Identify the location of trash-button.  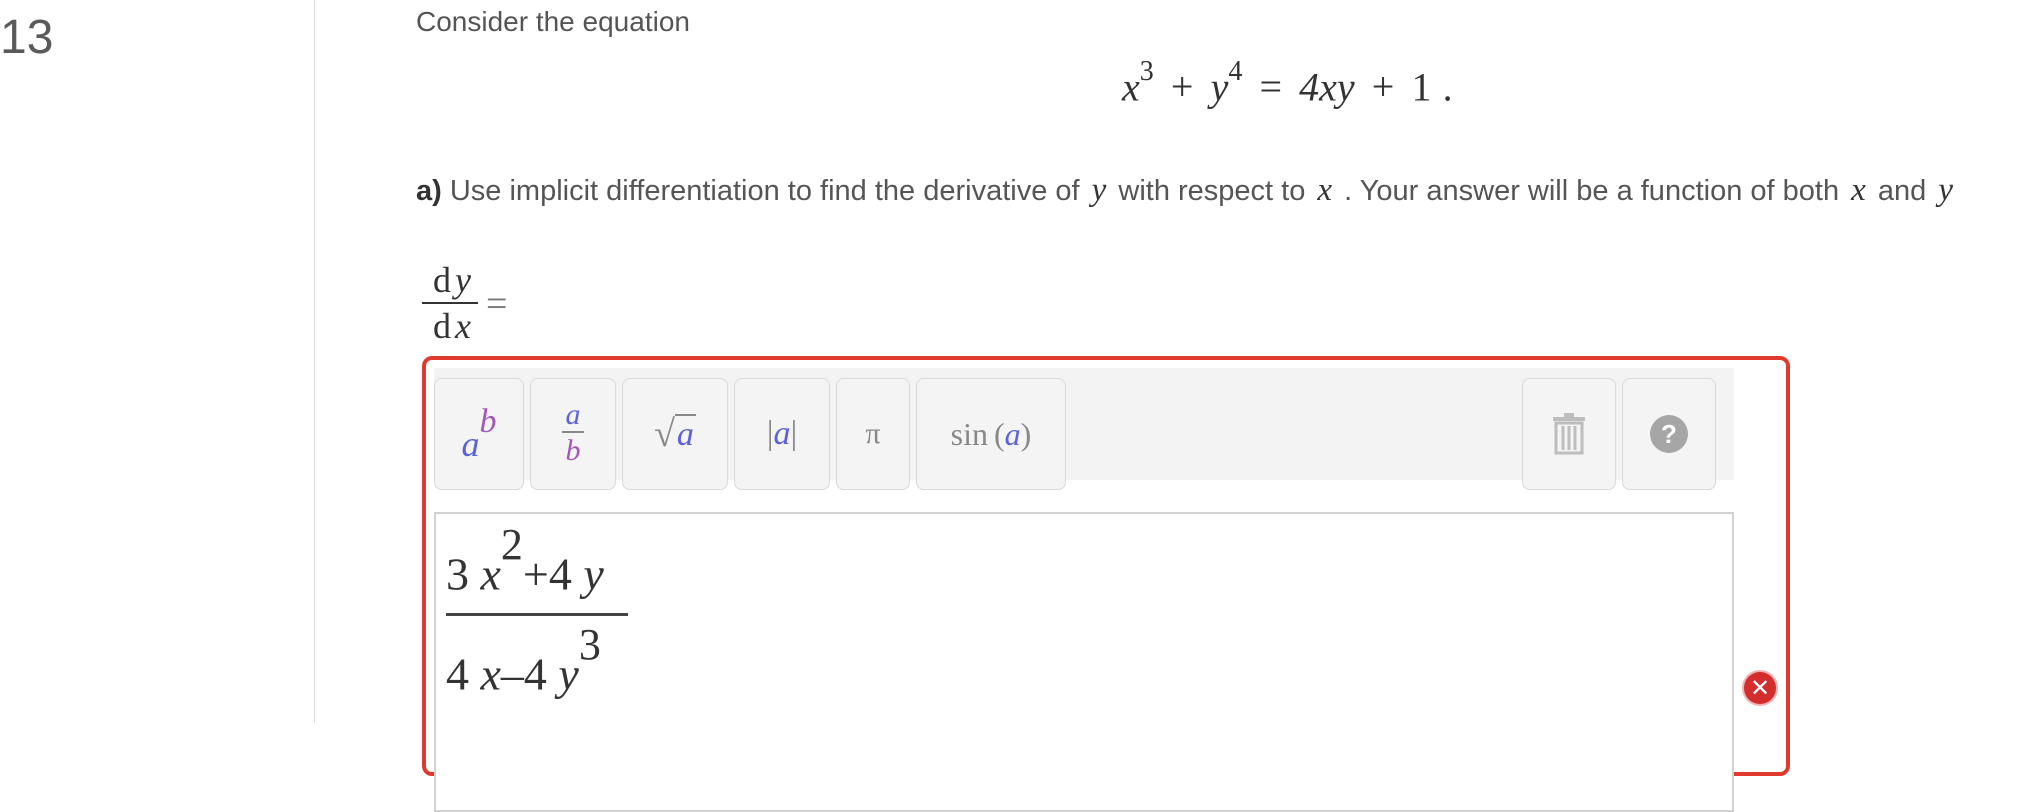
(1569, 434).